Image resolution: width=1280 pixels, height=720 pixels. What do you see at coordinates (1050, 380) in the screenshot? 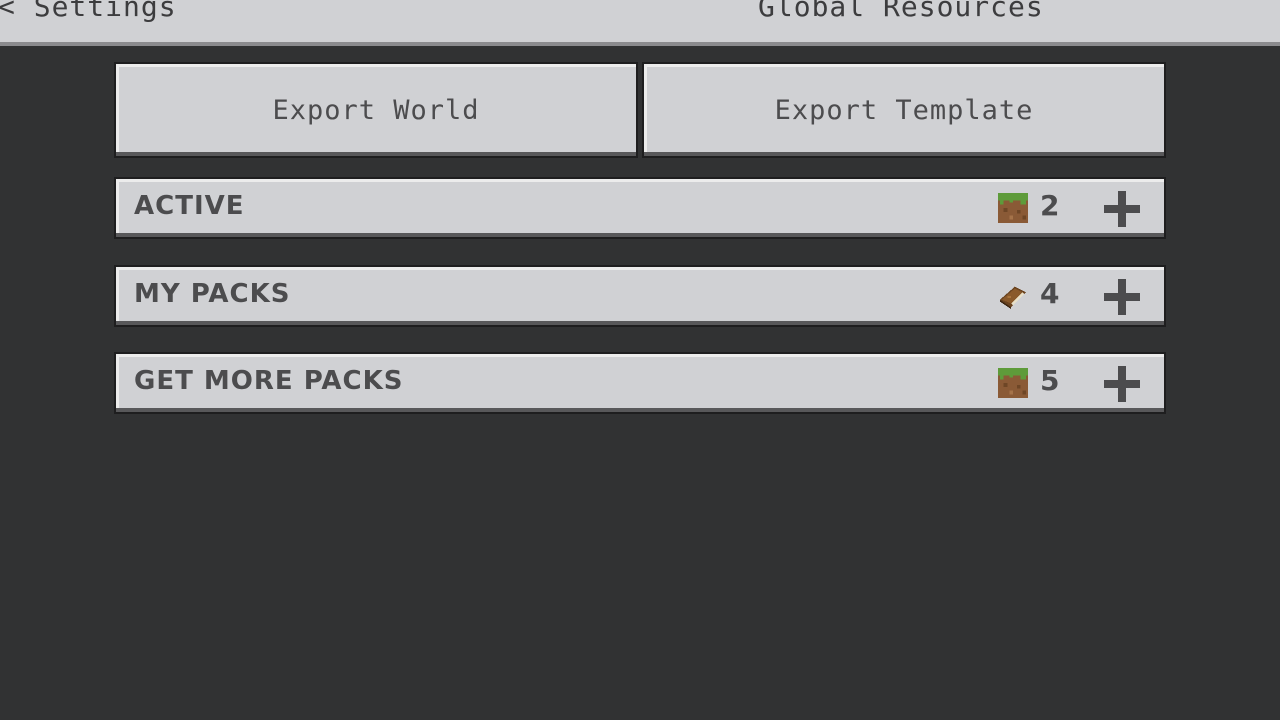
I see `section-get-more-packs-count: 5` at bounding box center [1050, 380].